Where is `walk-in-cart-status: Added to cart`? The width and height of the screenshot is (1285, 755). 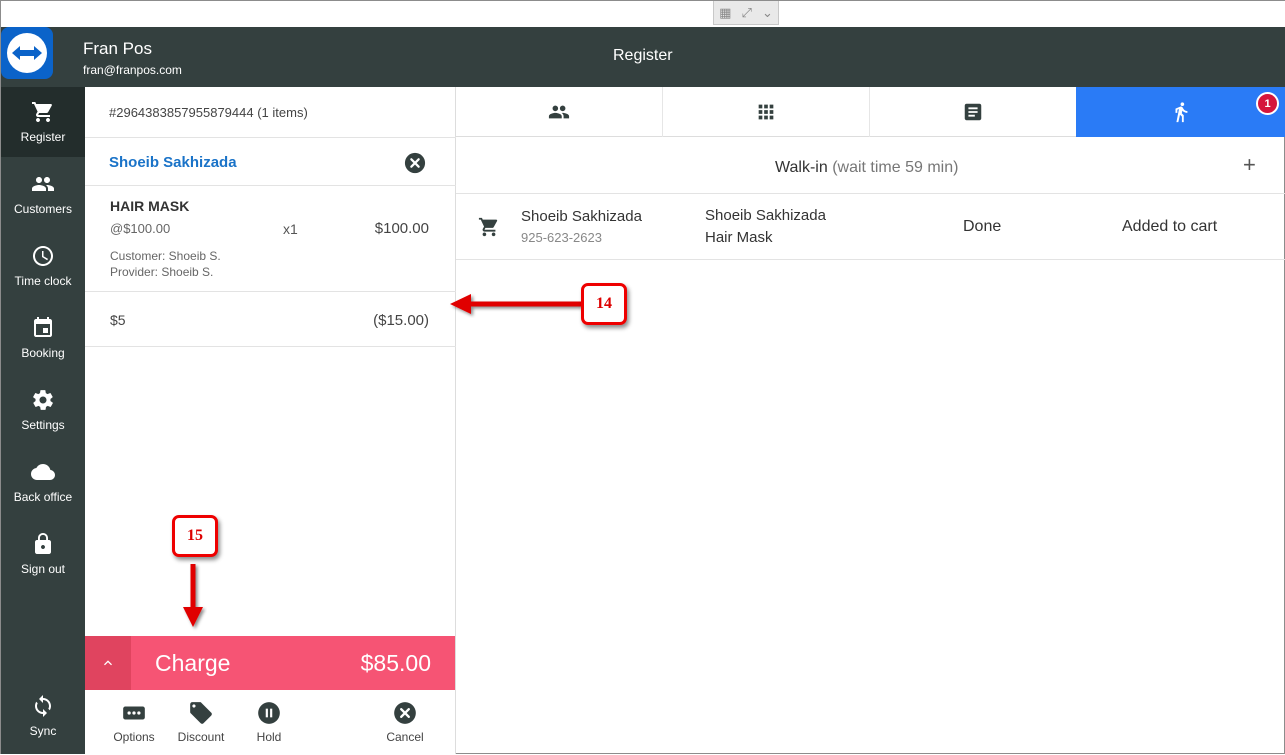
walk-in-cart-status: Added to cart is located at coordinates (1170, 226).